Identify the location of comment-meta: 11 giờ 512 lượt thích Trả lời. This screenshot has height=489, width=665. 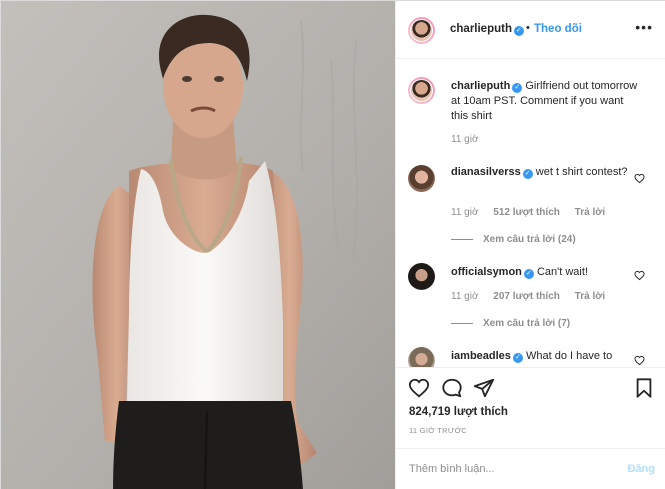
(534, 212).